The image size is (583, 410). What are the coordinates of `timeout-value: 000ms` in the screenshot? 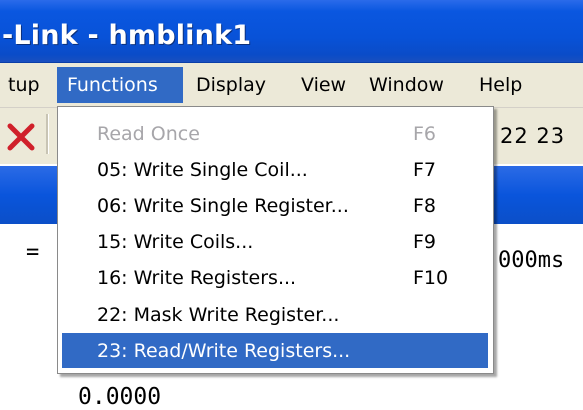 It's located at (531, 260).